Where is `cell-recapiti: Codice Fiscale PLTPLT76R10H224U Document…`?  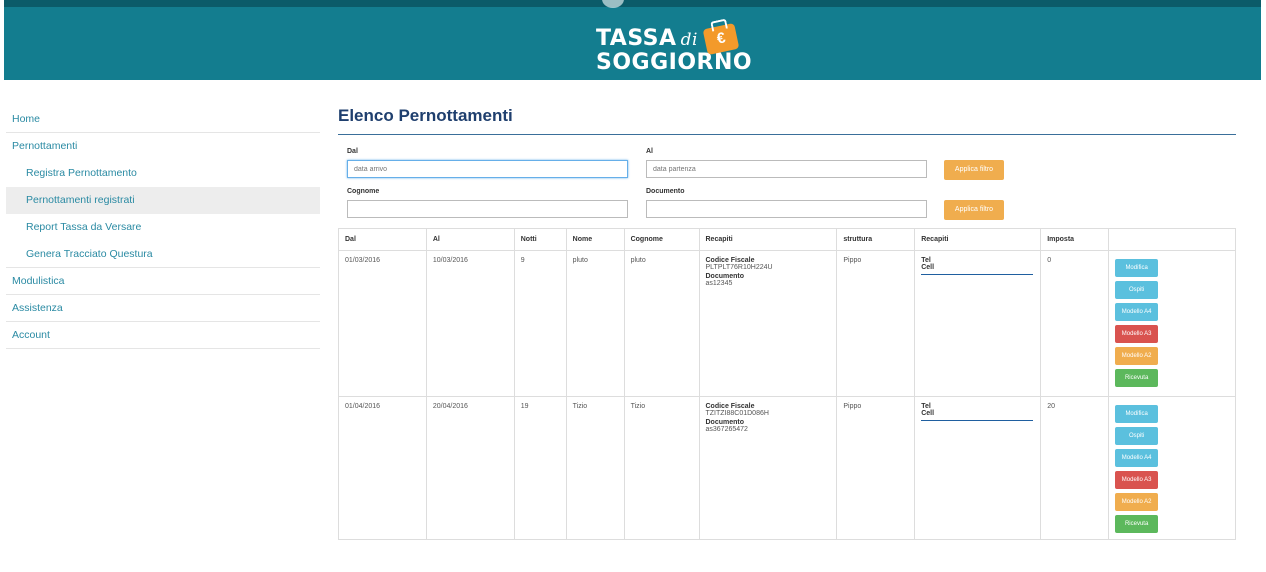
cell-recapiti: Codice Fiscale PLTPLT76R10H224U Document… is located at coordinates (768, 323).